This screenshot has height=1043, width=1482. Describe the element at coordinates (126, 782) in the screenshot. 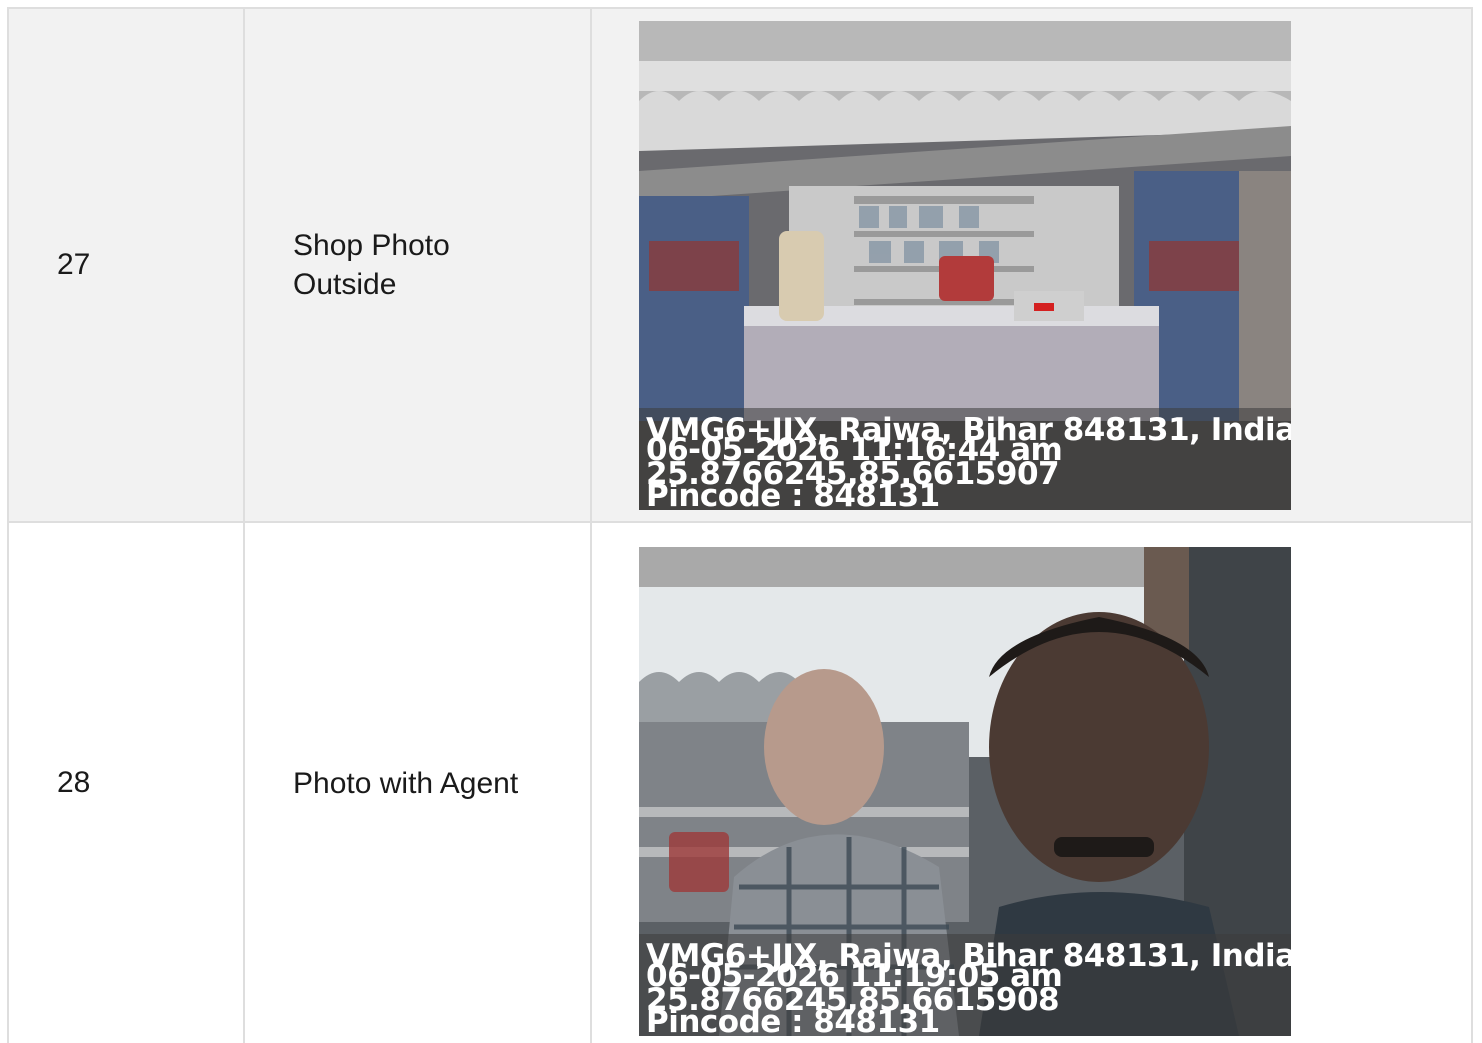

I see `row-number: 28` at that location.